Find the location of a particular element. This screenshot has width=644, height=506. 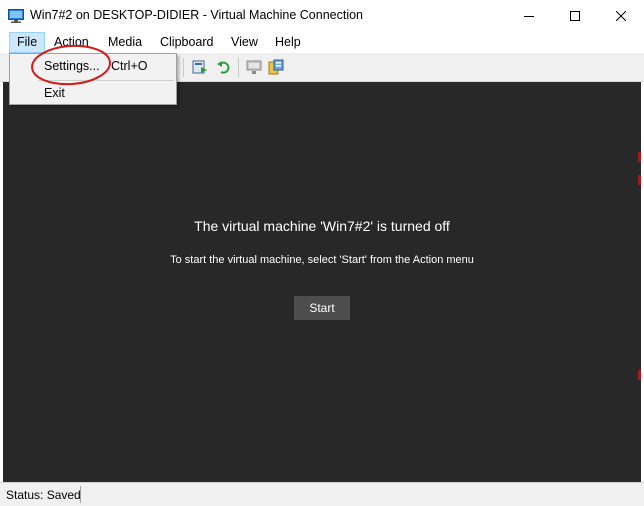

close-button is located at coordinates (621, 16).